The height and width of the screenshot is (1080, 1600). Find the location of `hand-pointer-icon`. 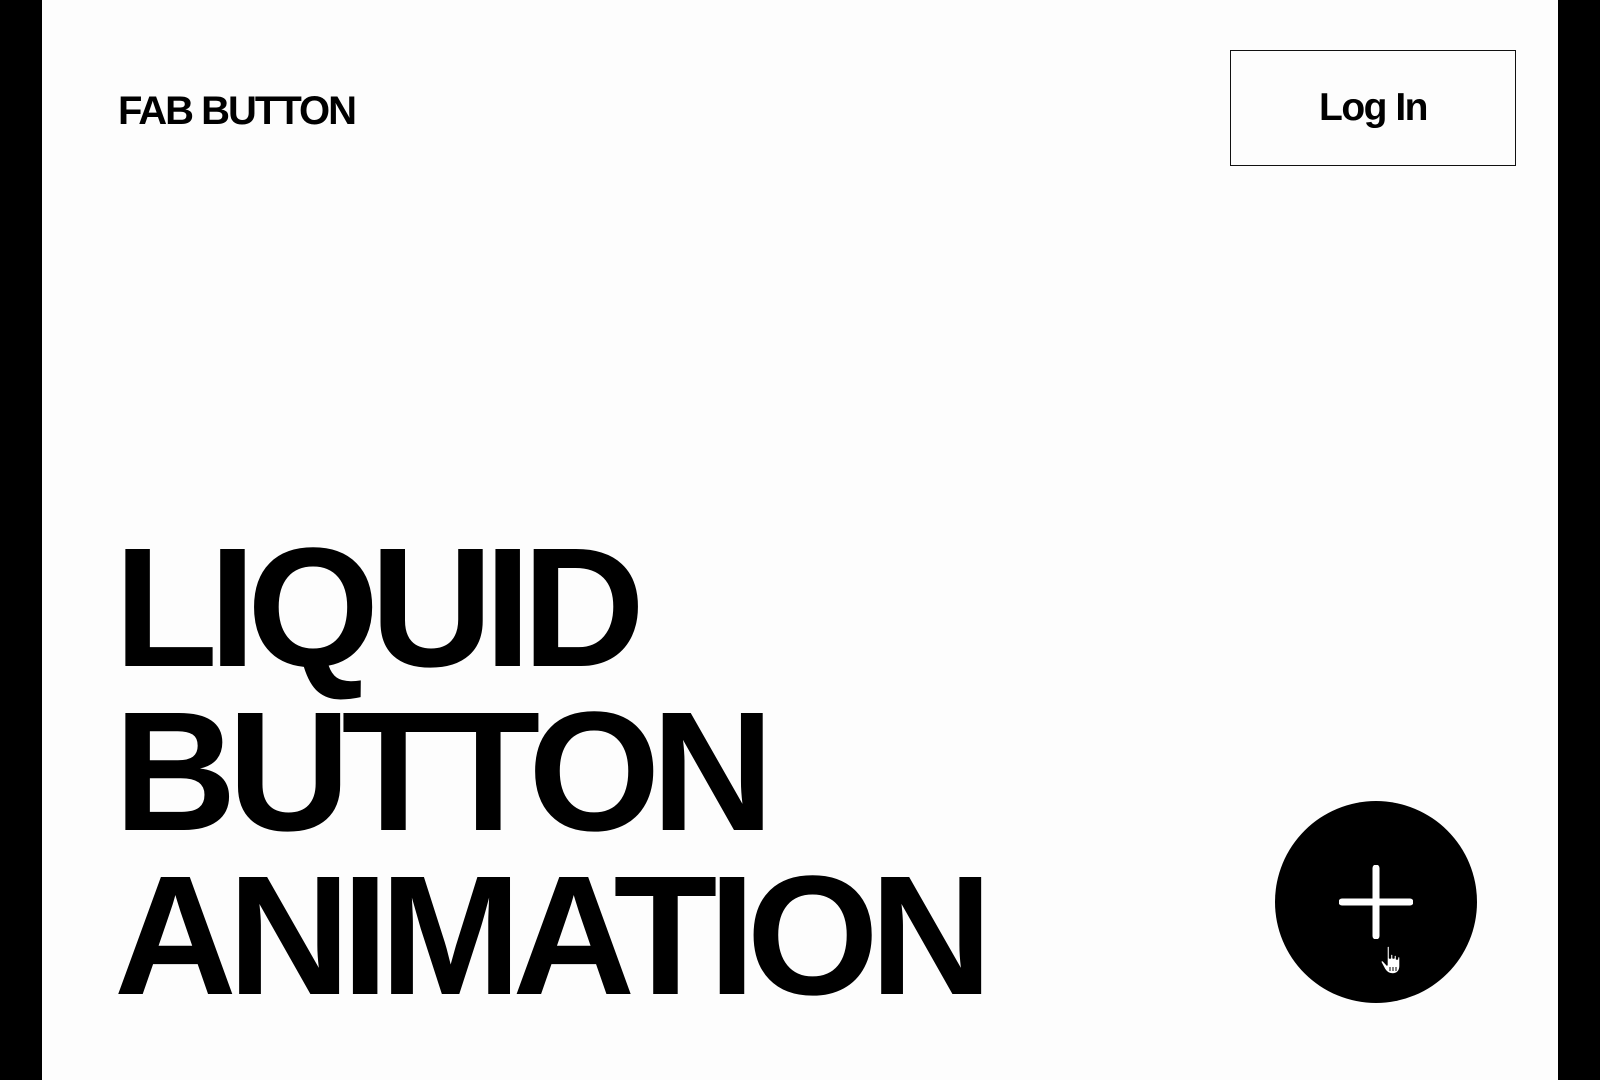

hand-pointer-icon is located at coordinates (1390, 960).